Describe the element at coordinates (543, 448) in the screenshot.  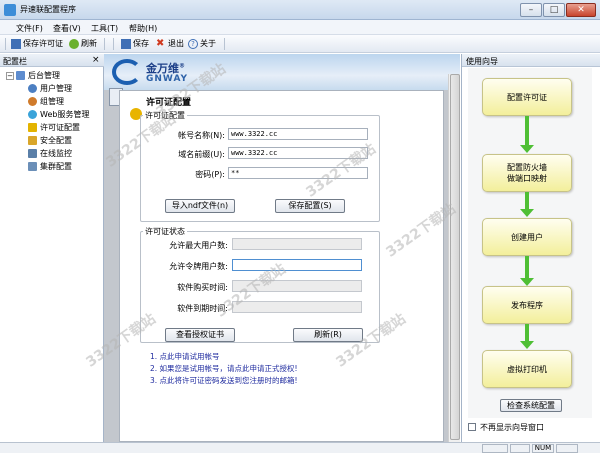
I see `num-indicator: NUM` at that location.